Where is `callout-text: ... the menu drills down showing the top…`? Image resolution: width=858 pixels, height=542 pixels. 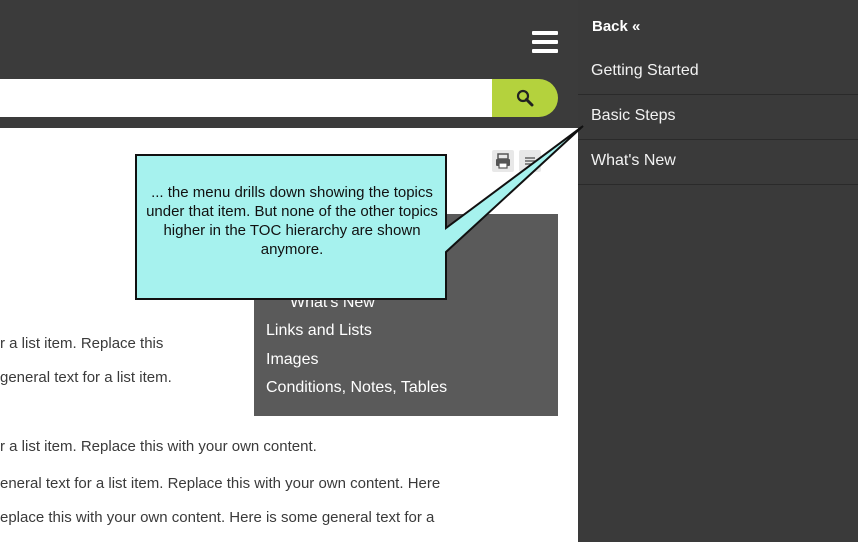
callout-text: ... the menu drills down showing the top… is located at coordinates (292, 221).